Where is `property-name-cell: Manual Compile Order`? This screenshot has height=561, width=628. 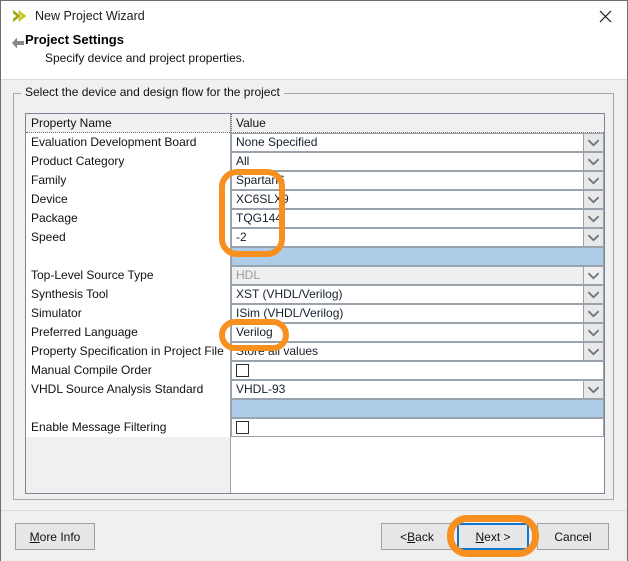
property-name-cell: Manual Compile Order is located at coordinates (128, 370).